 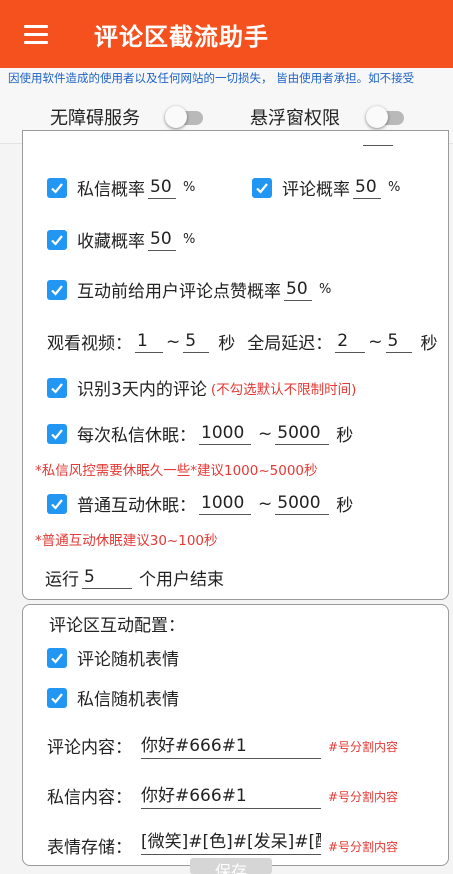 I want to click on pm-content-input: 你好#666#1, so click(x=231, y=795).